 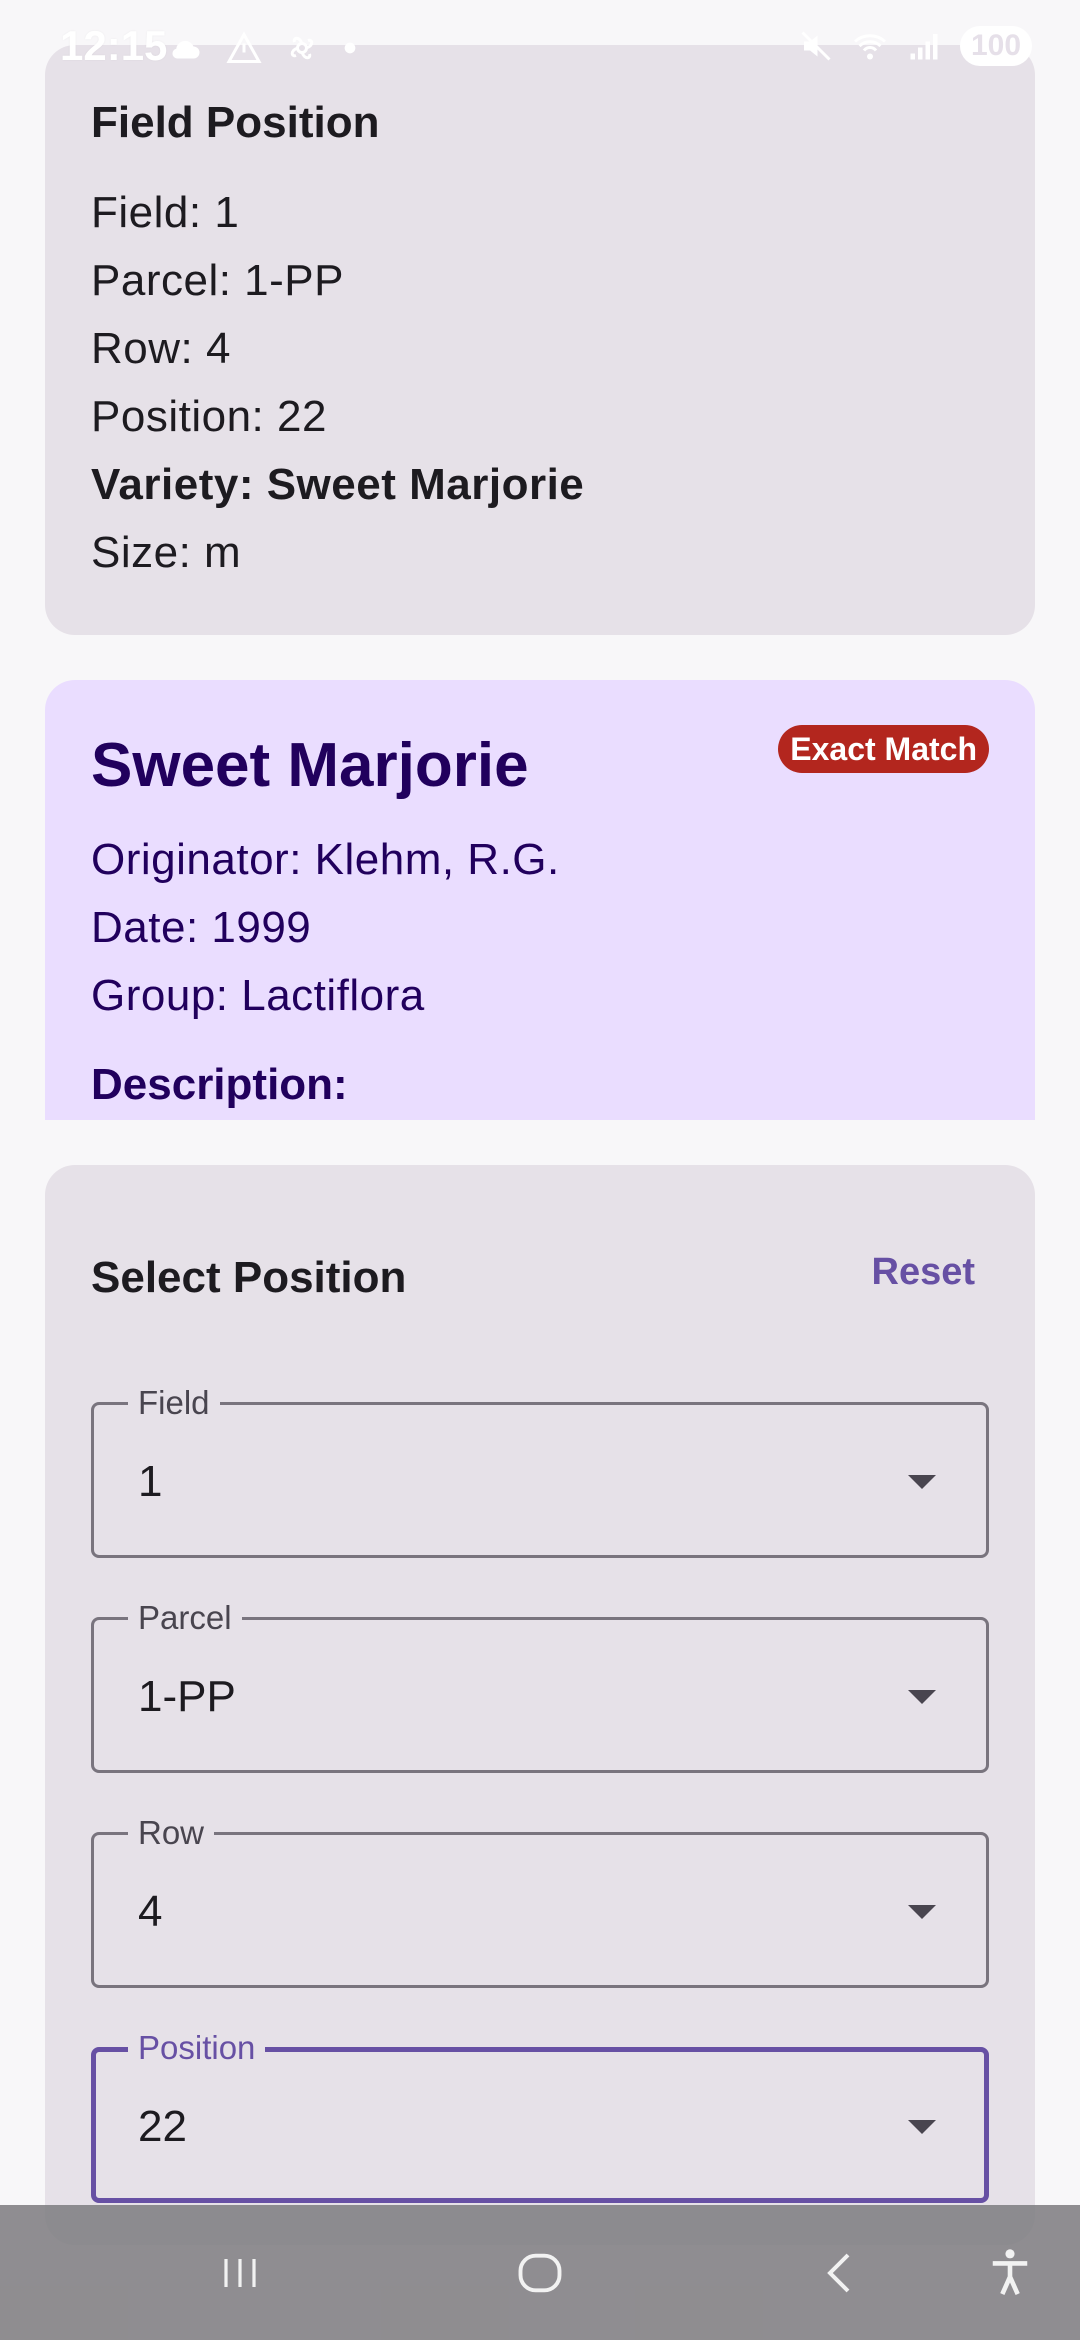 What do you see at coordinates (540, 1900) in the screenshot?
I see `row-dropdown: Row 4` at bounding box center [540, 1900].